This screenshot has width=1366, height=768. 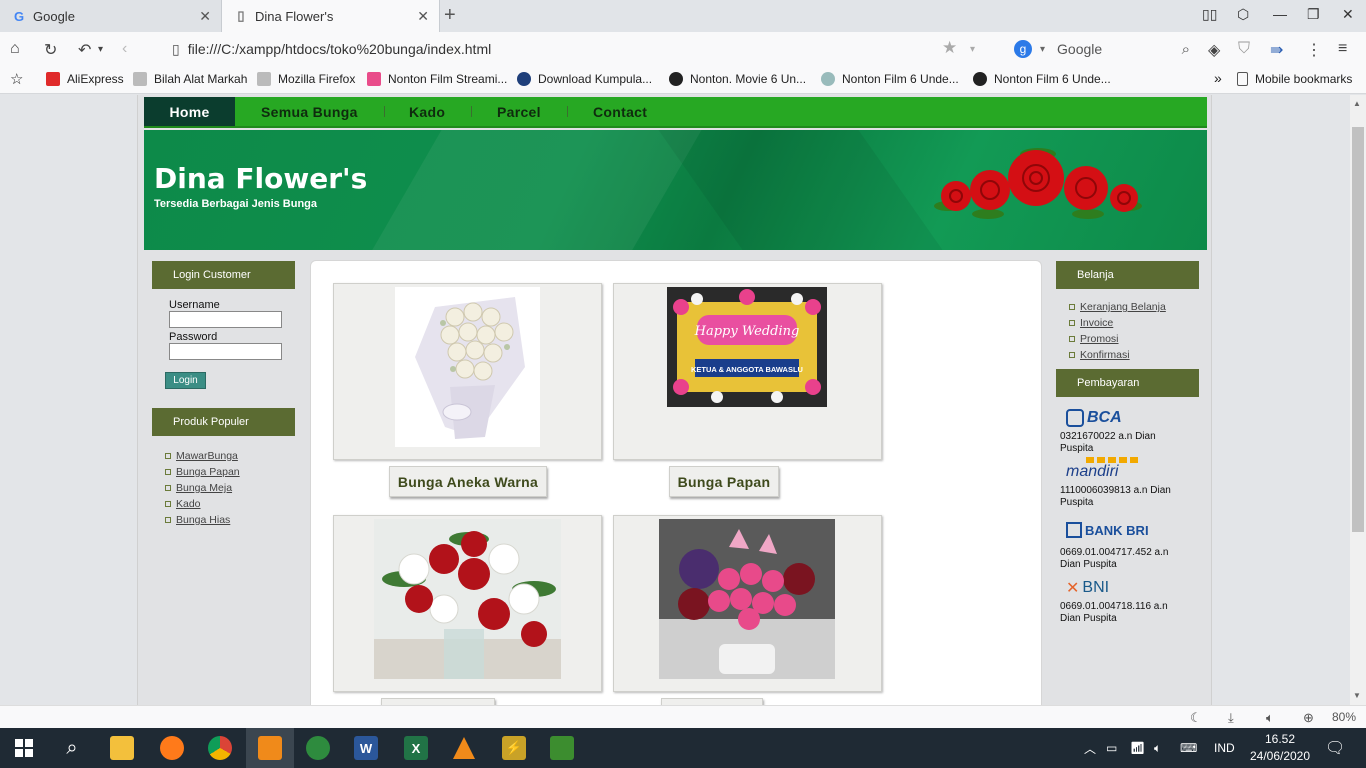 I want to click on tab-google: G Google ✕, so click(x=111, y=16).